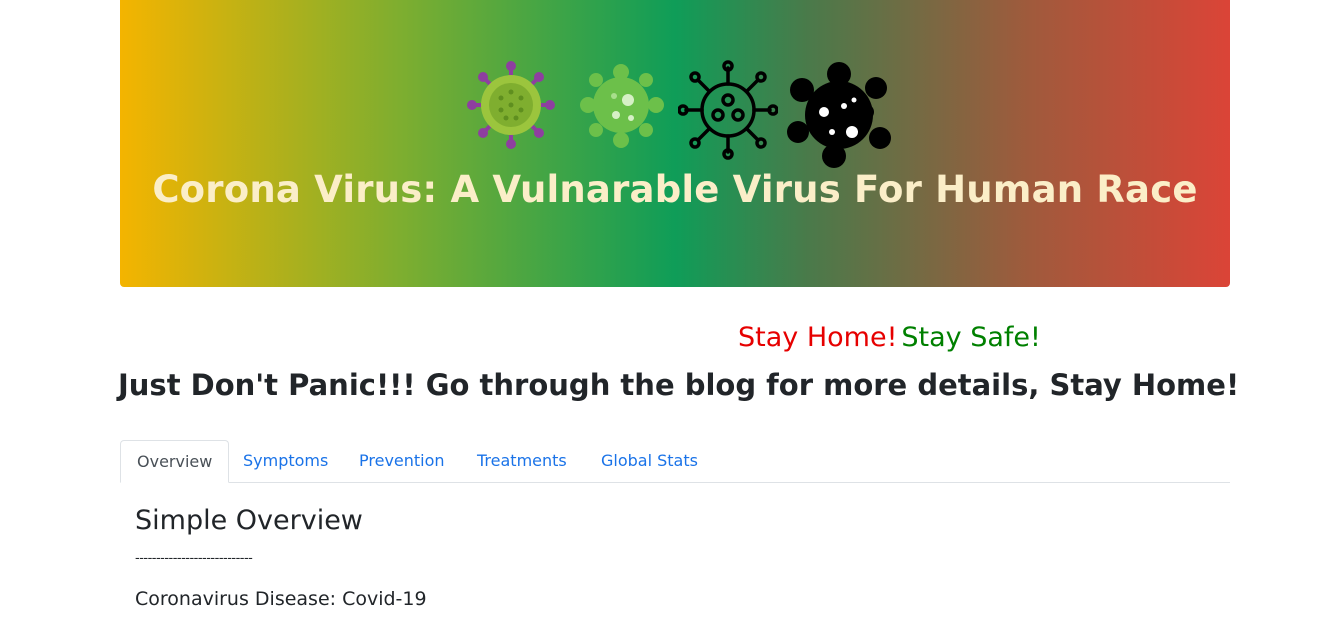  I want to click on stay-banner: Stay Home! Stay Safe!, so click(889, 337).